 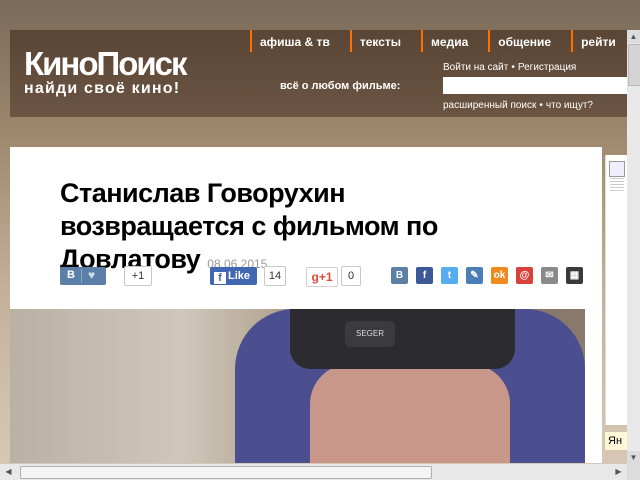 I want to click on qrcode-share-icon: ▦, so click(x=574, y=275).